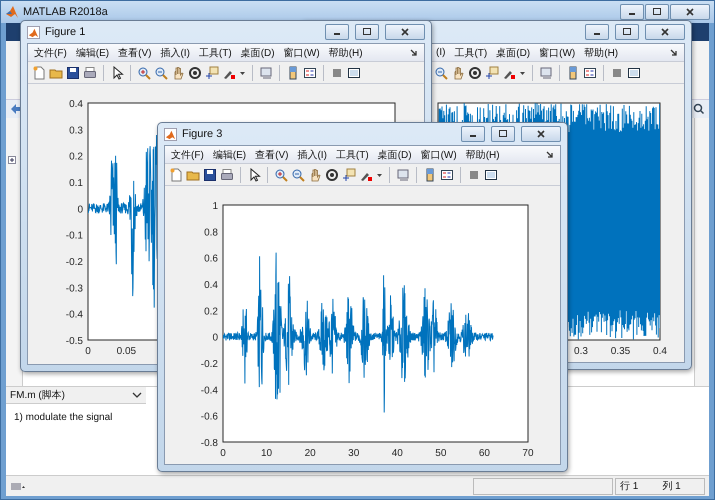 Image resolution: width=715 pixels, height=500 pixels. Describe the element at coordinates (126, 351) in the screenshot. I see `tick-label: 0.05` at that location.